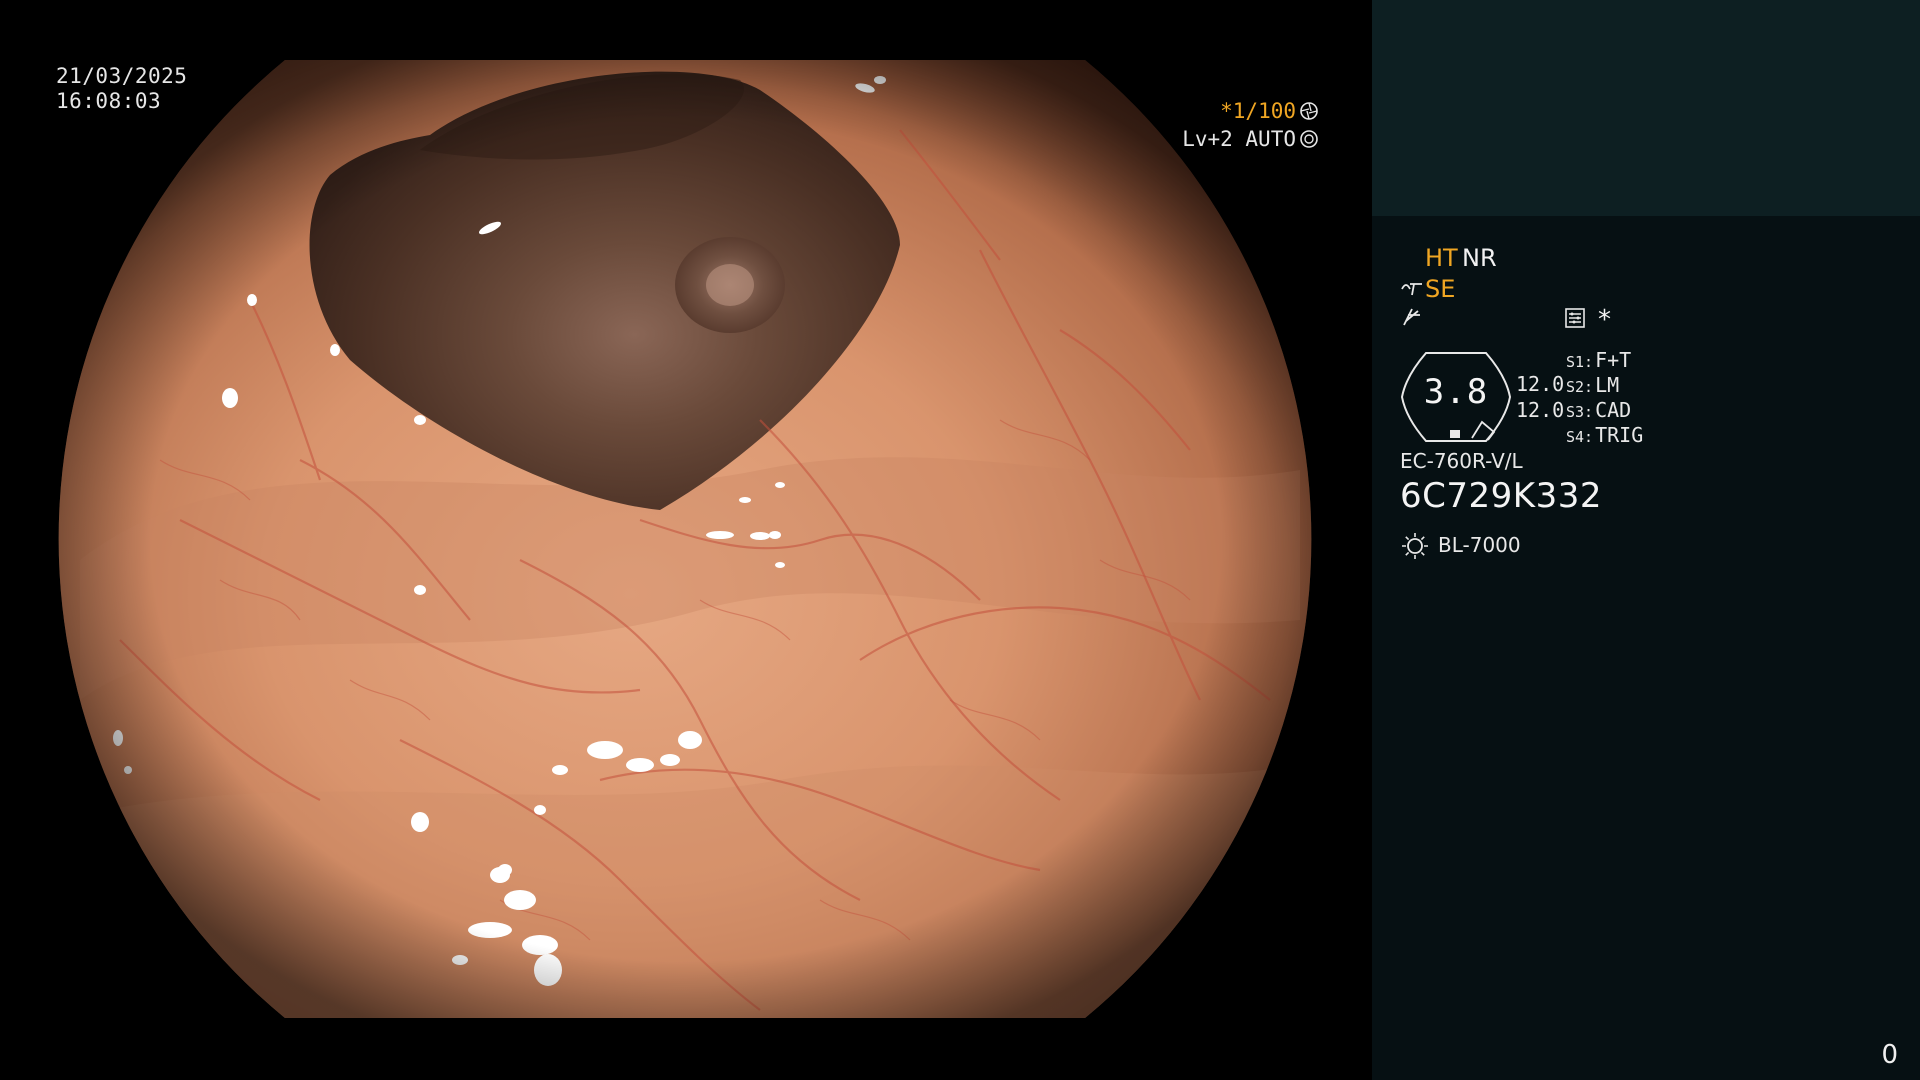 This screenshot has width=1920, height=1080. Describe the element at coordinates (1580, 437) in the screenshot. I see `slot-key: S4:` at that location.